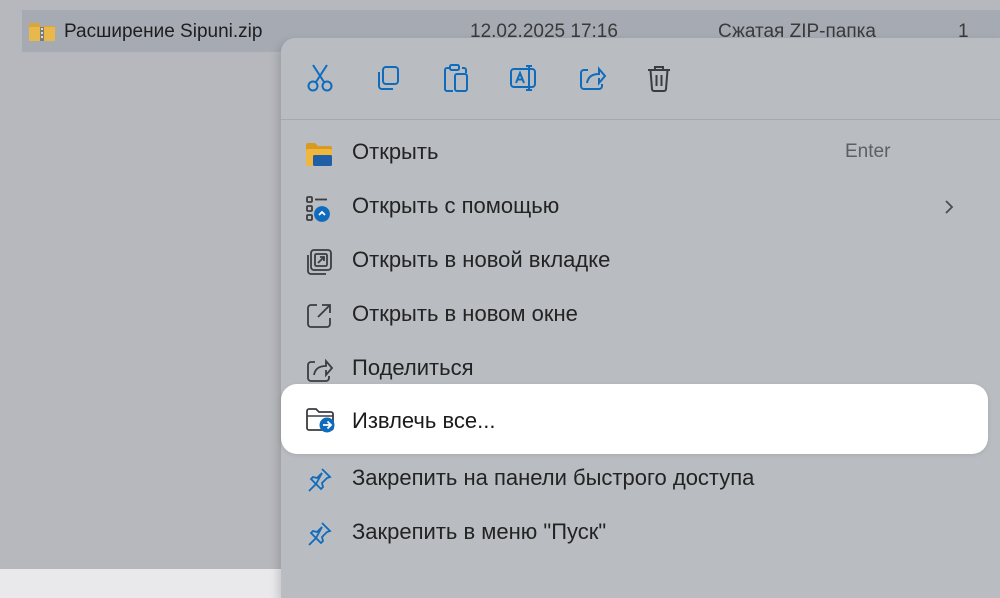 The image size is (1000, 598). I want to click on delete-icon, so click(659, 79).